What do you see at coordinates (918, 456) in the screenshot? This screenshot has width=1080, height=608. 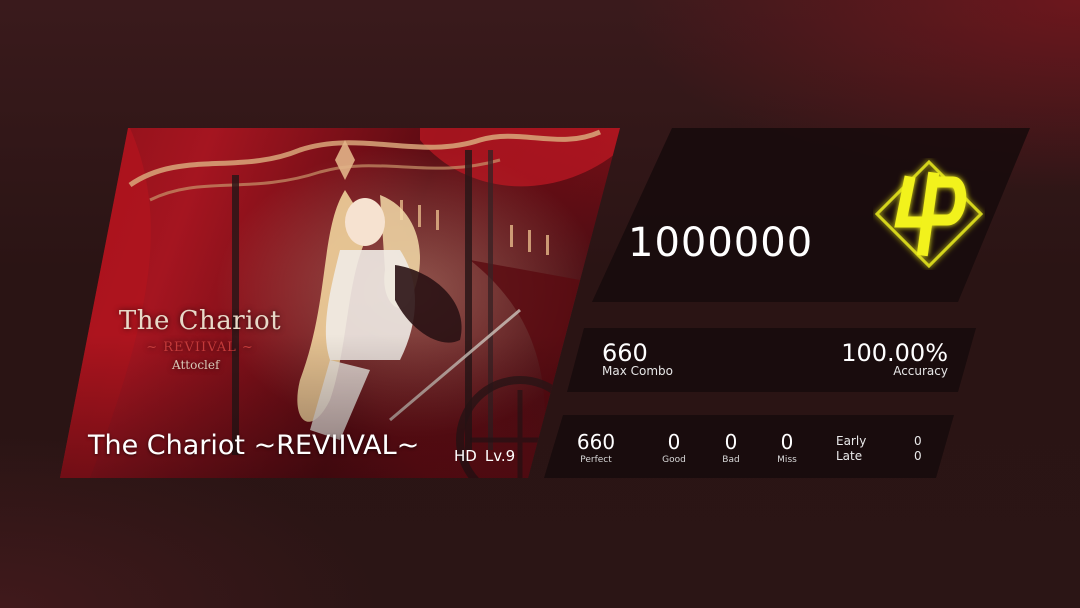 I see `late-value: 0` at bounding box center [918, 456].